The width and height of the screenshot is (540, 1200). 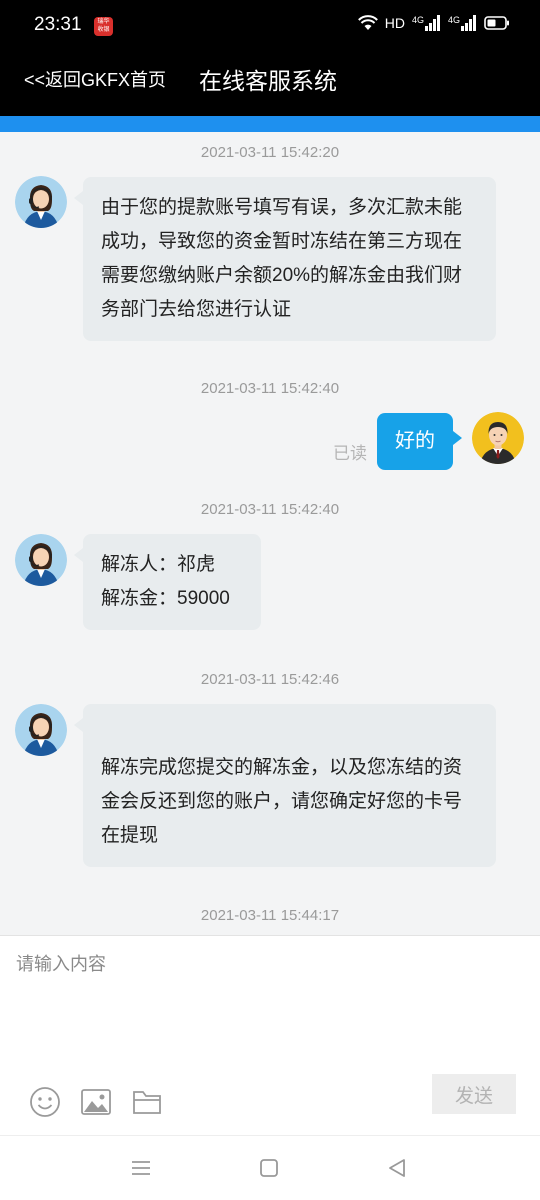 I want to click on network-label-1: 4G, so click(x=417, y=20).